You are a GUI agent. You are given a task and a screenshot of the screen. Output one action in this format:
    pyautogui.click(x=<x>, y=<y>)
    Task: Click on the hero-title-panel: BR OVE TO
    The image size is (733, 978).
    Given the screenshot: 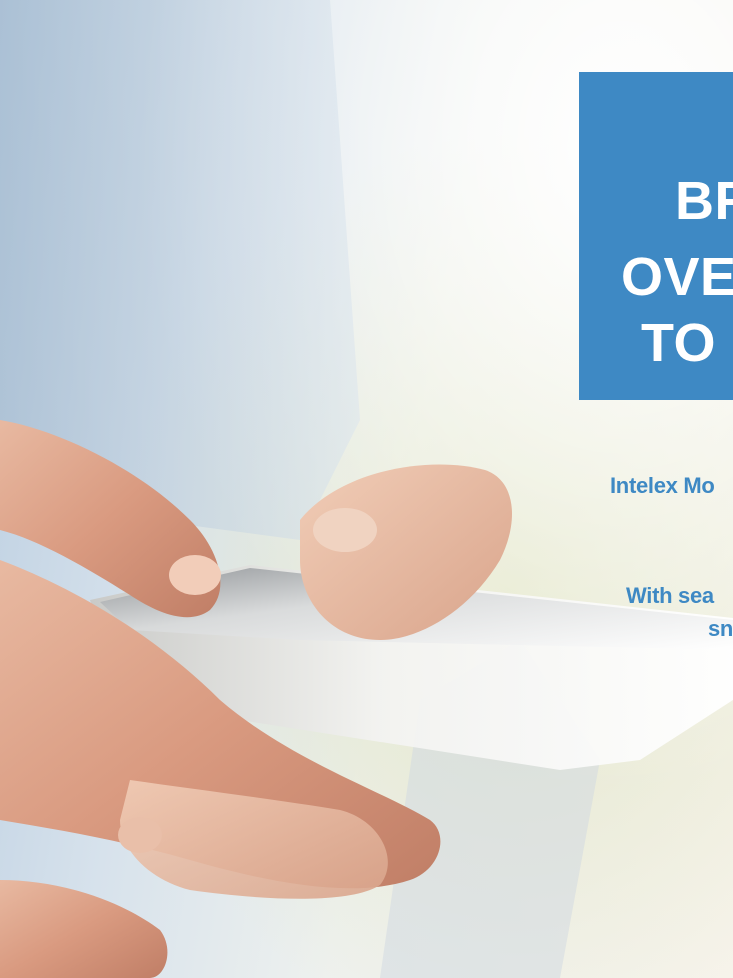 What is the action you would take?
    pyautogui.click(x=656, y=236)
    